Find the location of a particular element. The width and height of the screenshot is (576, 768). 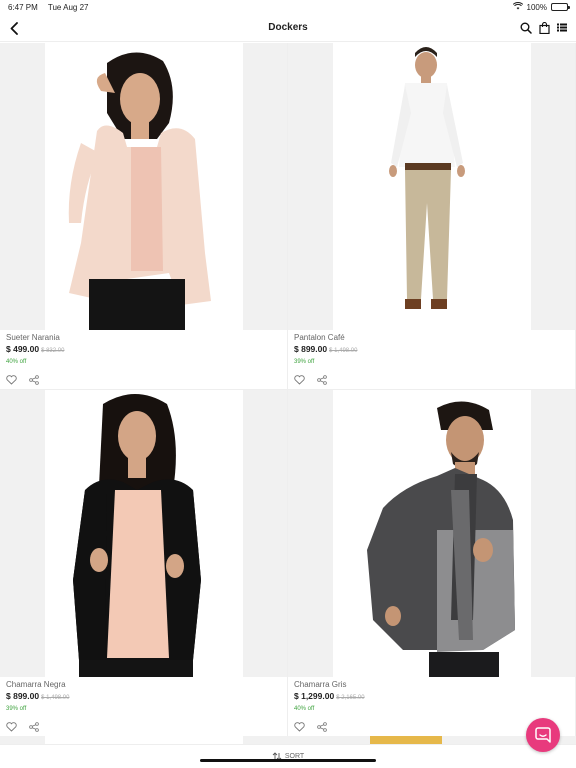

chat-button is located at coordinates (543, 735).